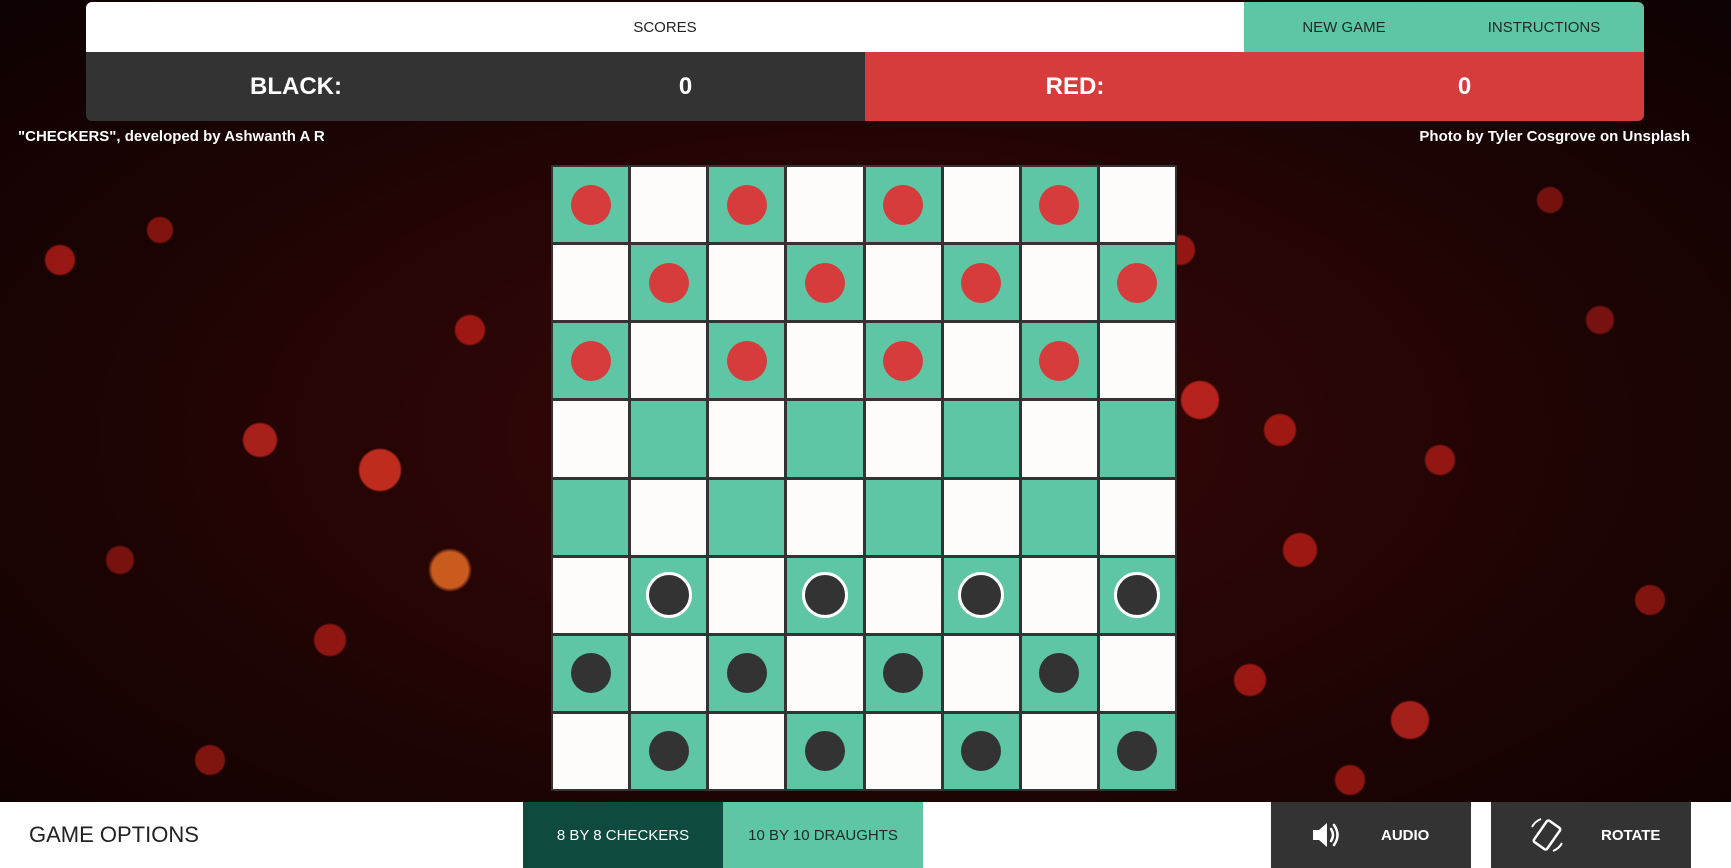 The height and width of the screenshot is (868, 1731). What do you see at coordinates (685, 86) in the screenshot?
I see `black-score-value: 0` at bounding box center [685, 86].